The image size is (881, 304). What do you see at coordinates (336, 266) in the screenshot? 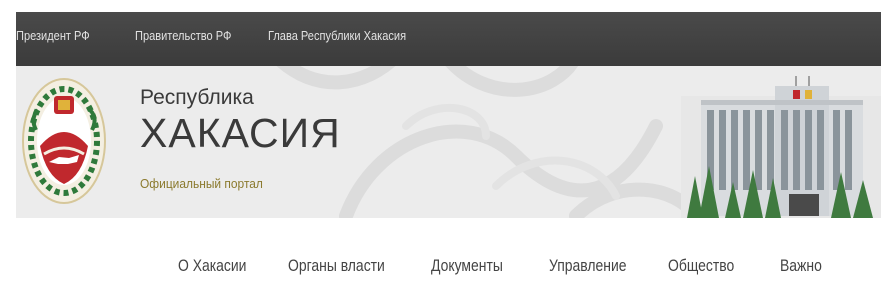
I see `nav-item-authorities: Органы власти` at bounding box center [336, 266].